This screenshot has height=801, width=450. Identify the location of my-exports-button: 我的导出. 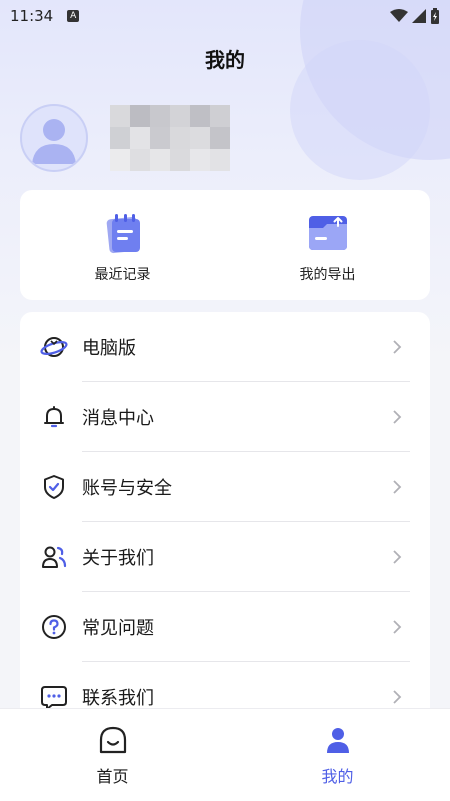
(327, 245).